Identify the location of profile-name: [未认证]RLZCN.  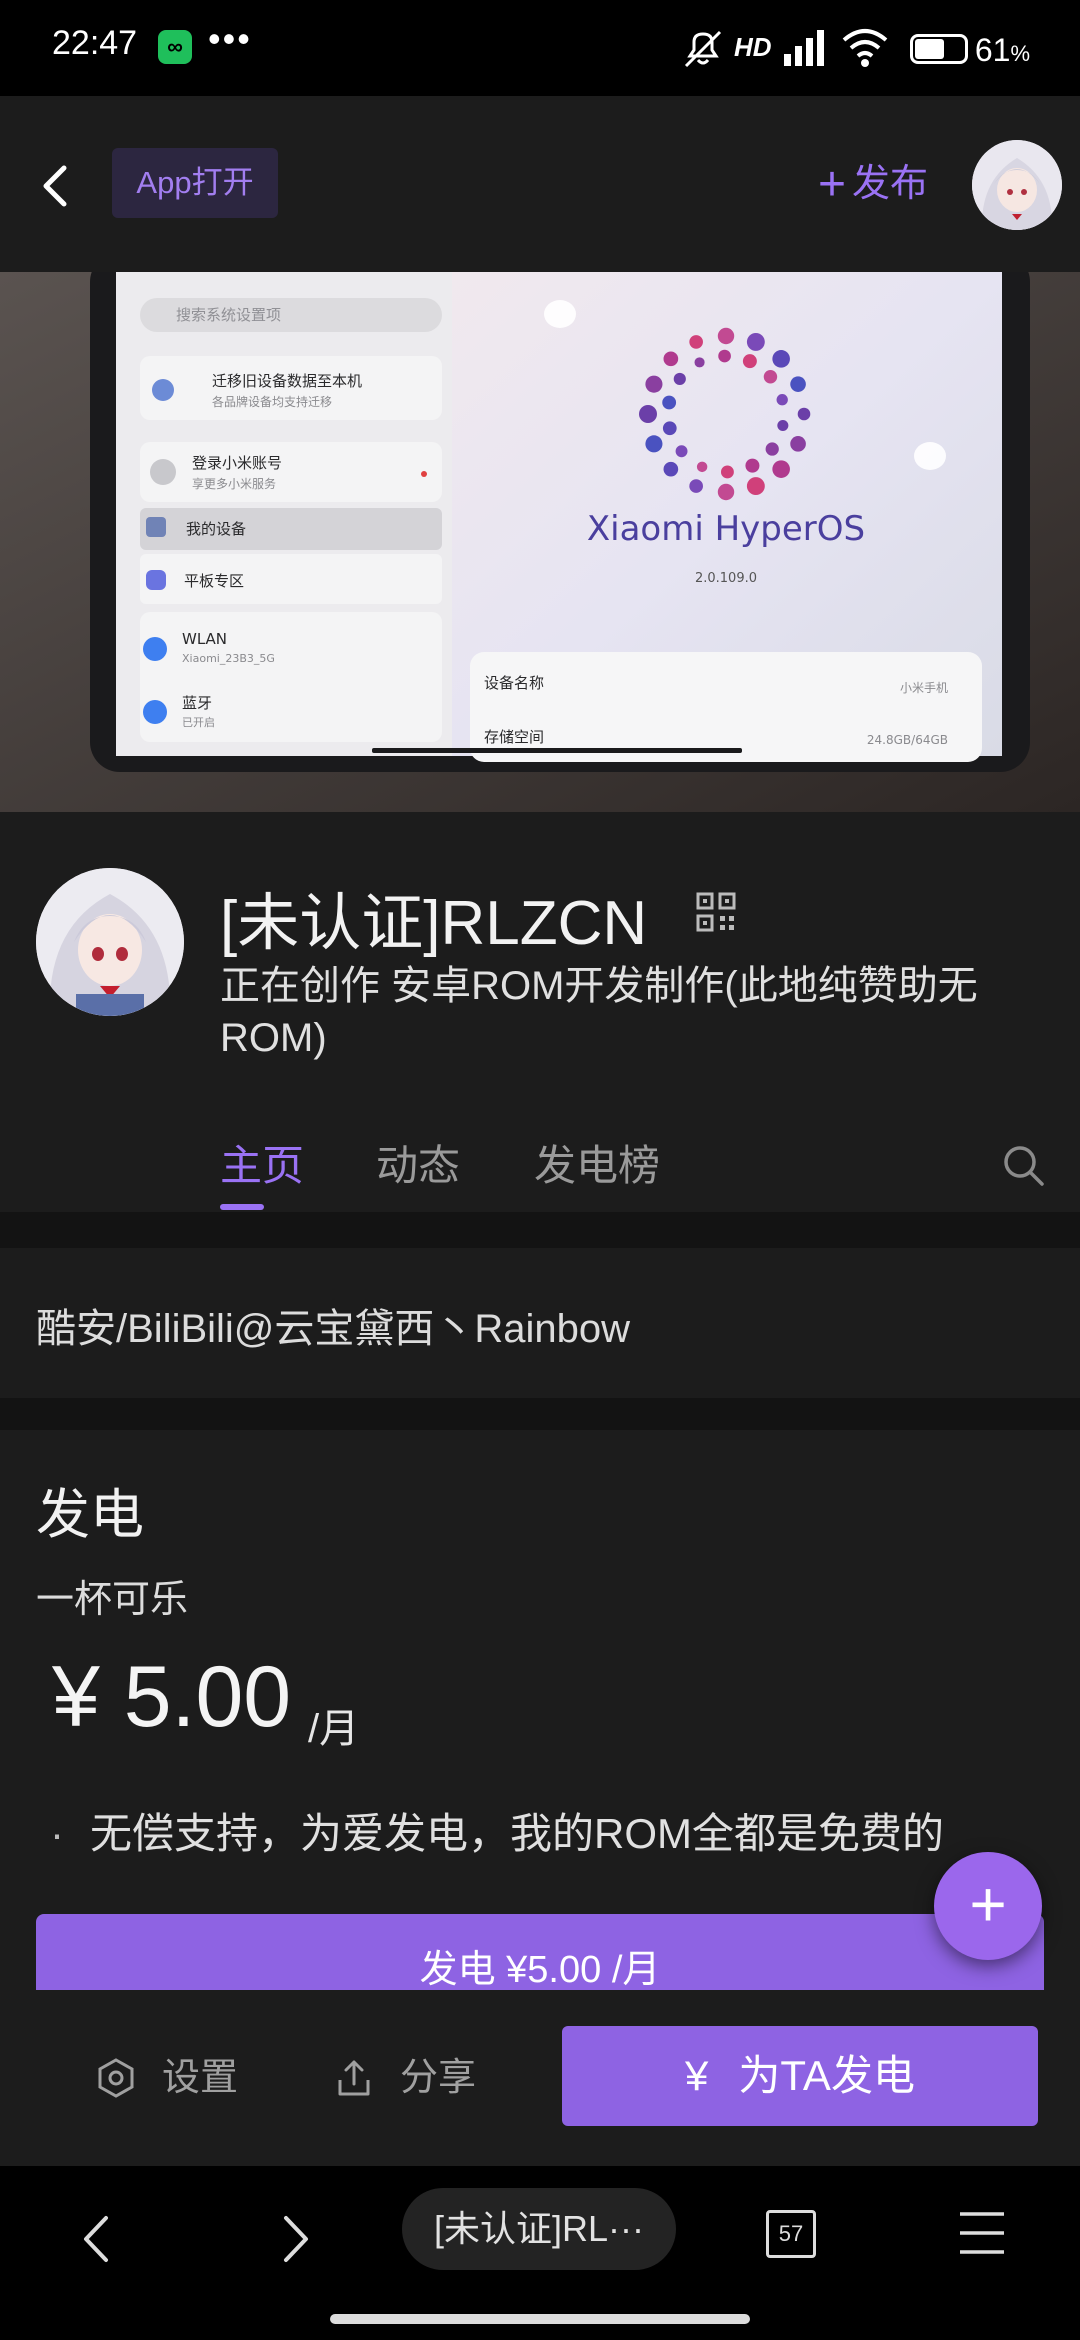
(434, 923).